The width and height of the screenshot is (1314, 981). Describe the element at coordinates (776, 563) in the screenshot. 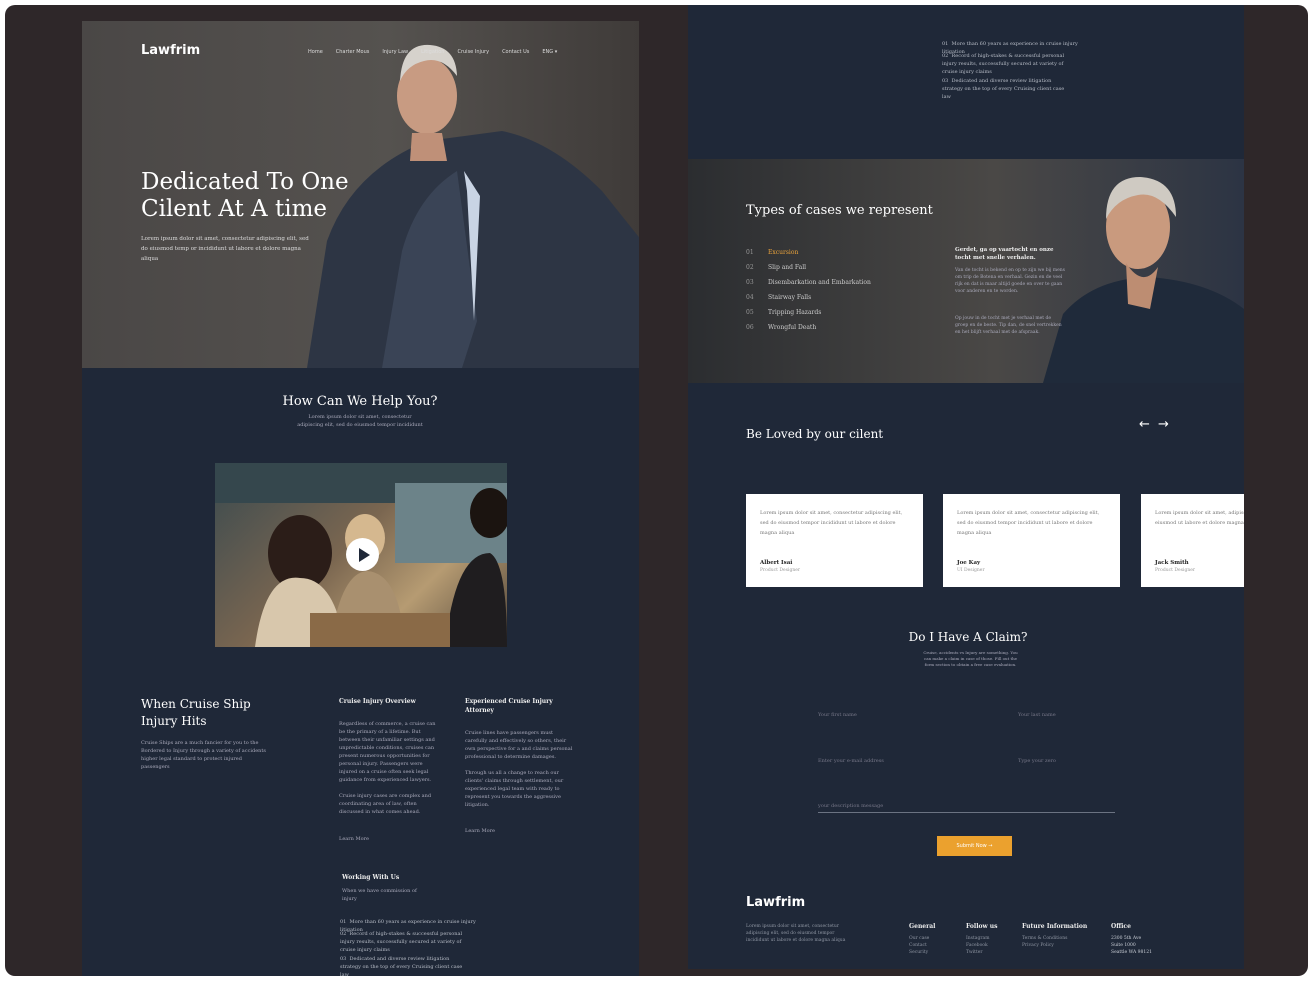

I see `testimonial-name: Albert Isai` at that location.